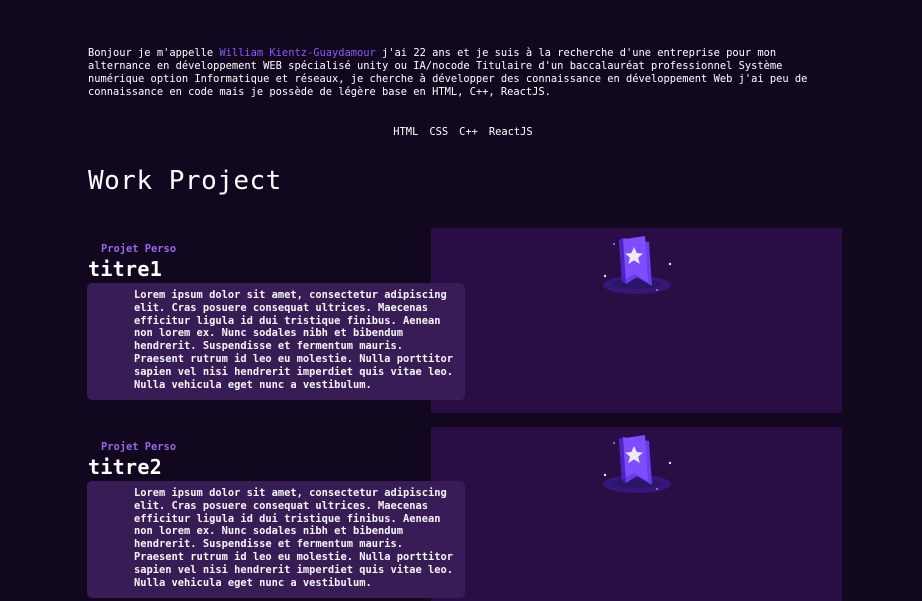 The width and height of the screenshot is (922, 601). Describe the element at coordinates (406, 132) in the screenshot. I see `skill-html: HTML` at that location.